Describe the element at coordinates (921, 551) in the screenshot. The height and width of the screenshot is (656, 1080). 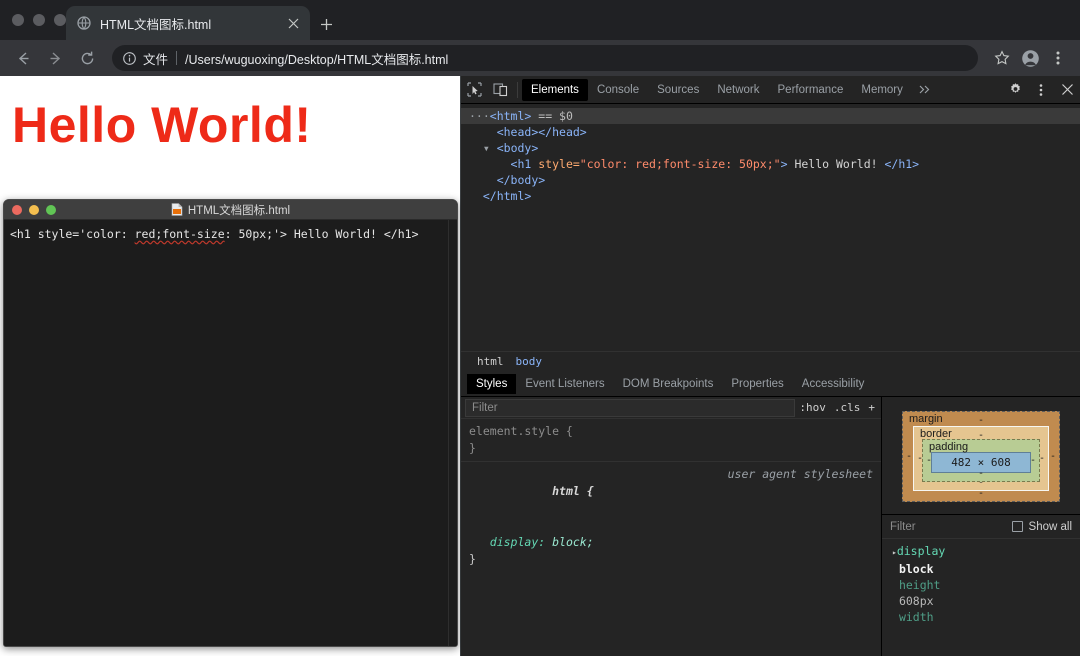
I see `computed-property-name: display` at that location.